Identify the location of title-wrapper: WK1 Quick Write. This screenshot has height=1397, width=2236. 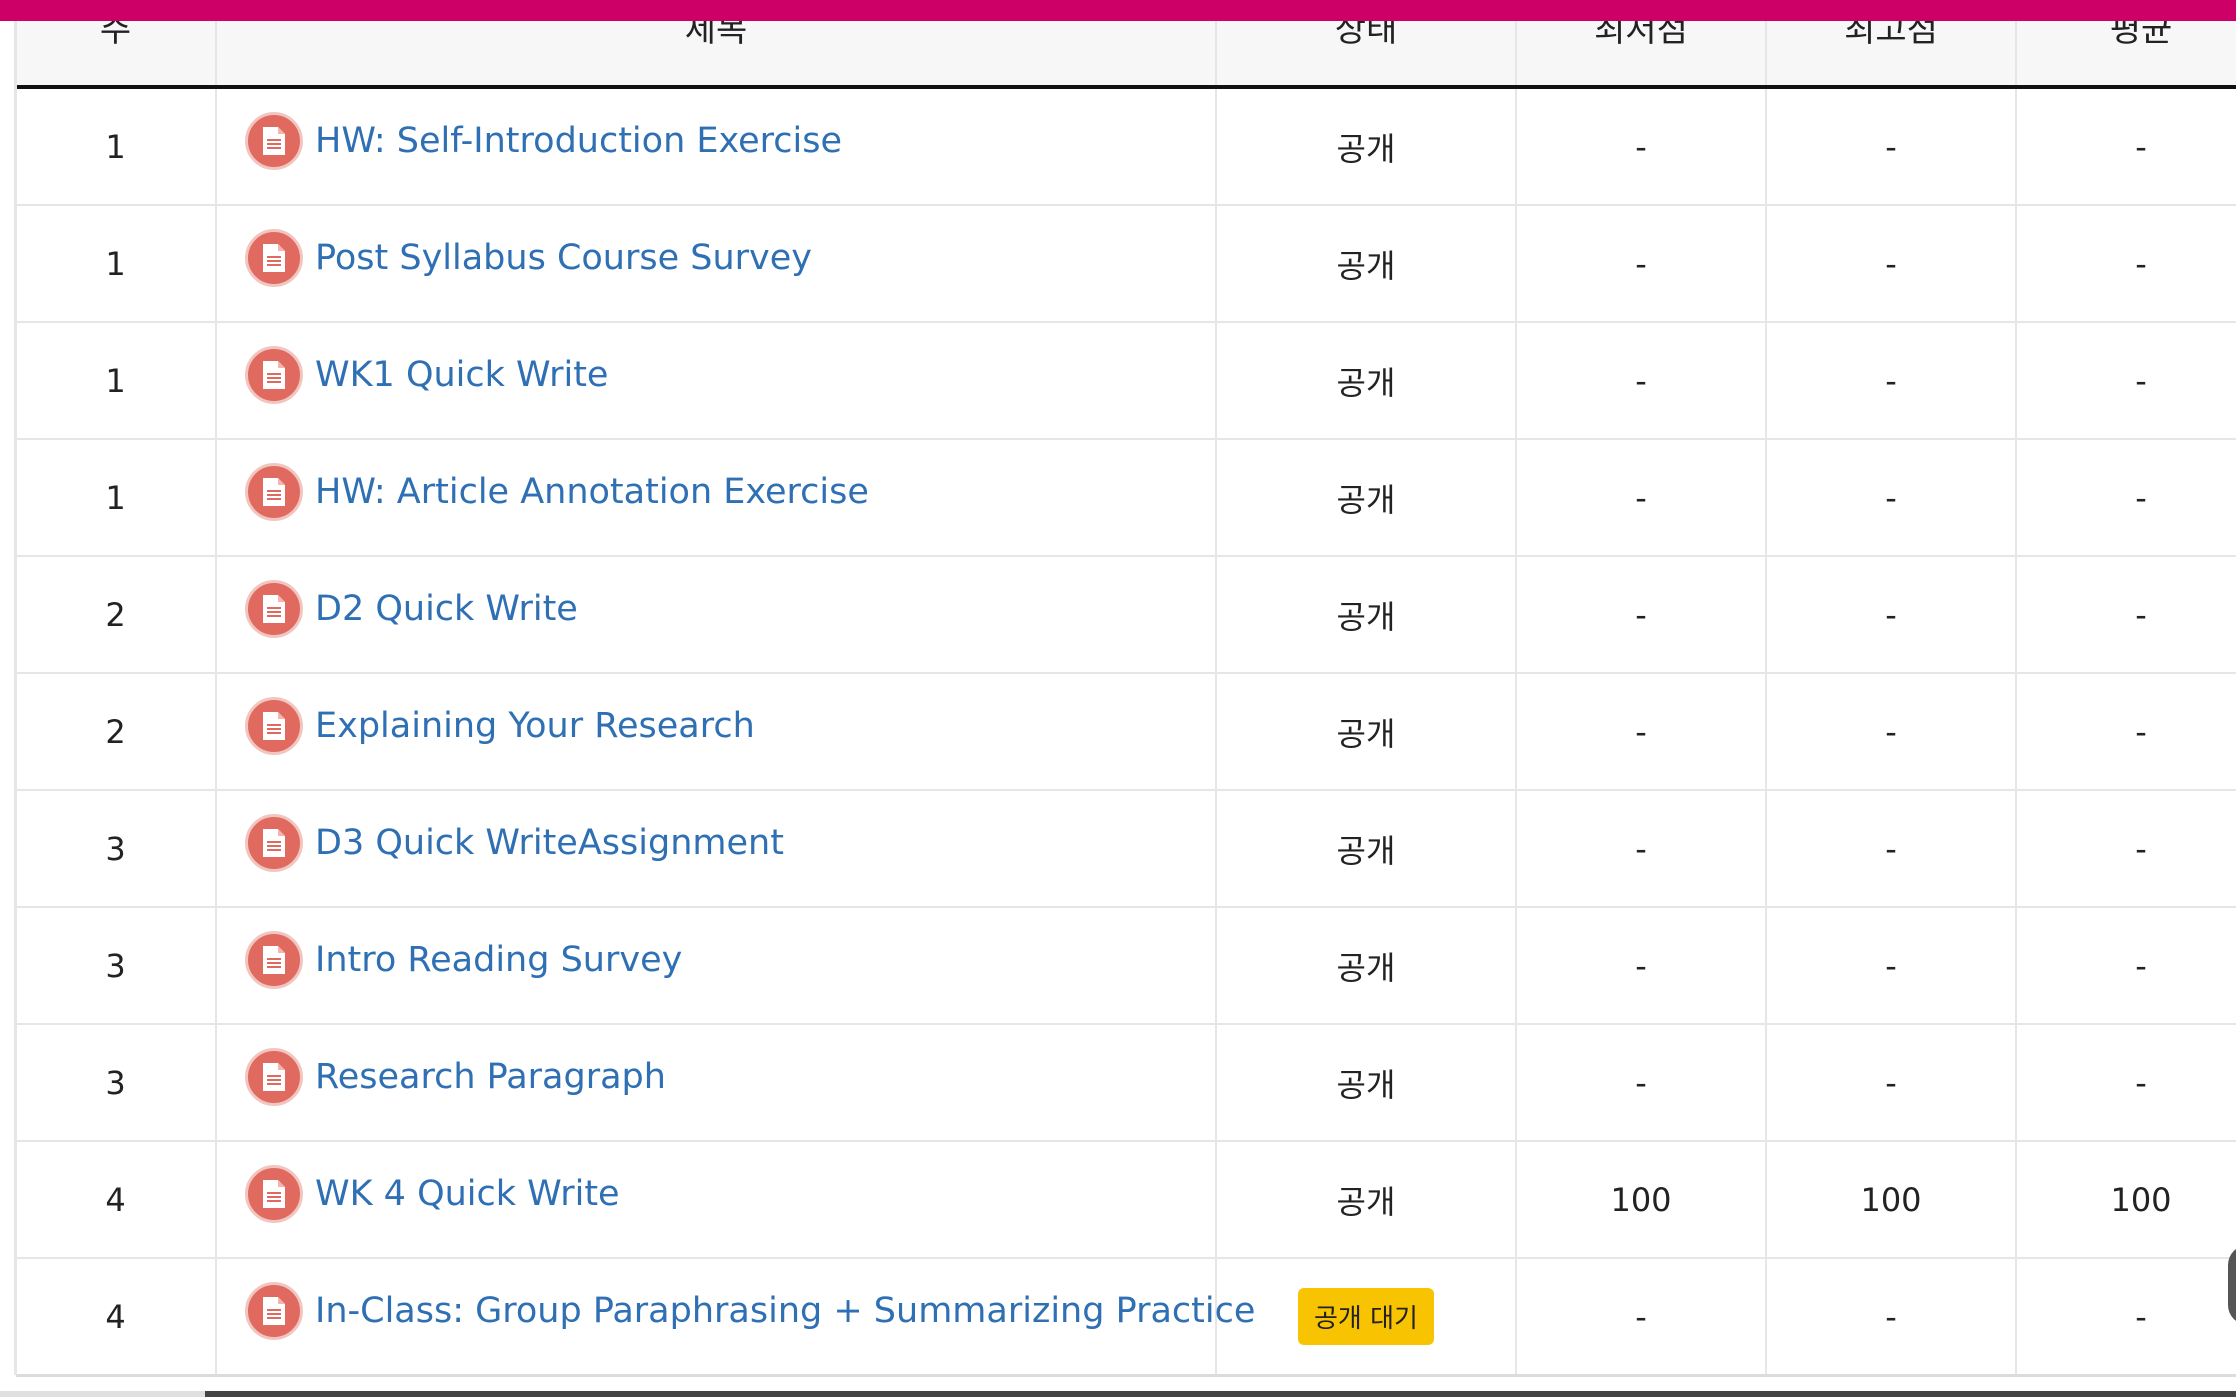
(730, 374).